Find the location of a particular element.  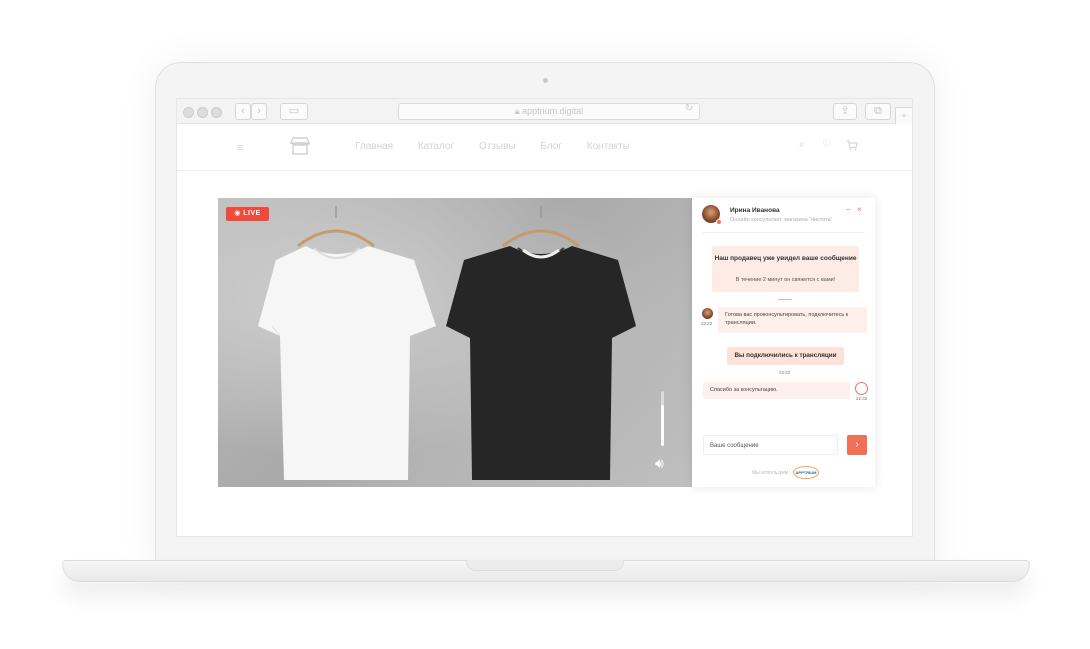

user-message-text: Спасибо за консультацию. is located at coordinates (744, 390).